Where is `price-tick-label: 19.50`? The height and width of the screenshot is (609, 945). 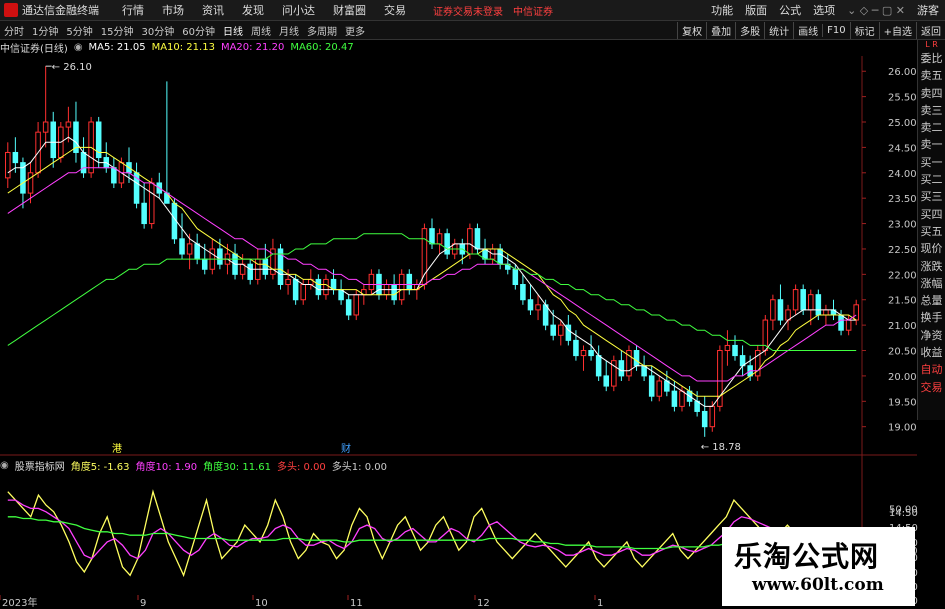
price-tick-label: 19.50 is located at coordinates (902, 402).